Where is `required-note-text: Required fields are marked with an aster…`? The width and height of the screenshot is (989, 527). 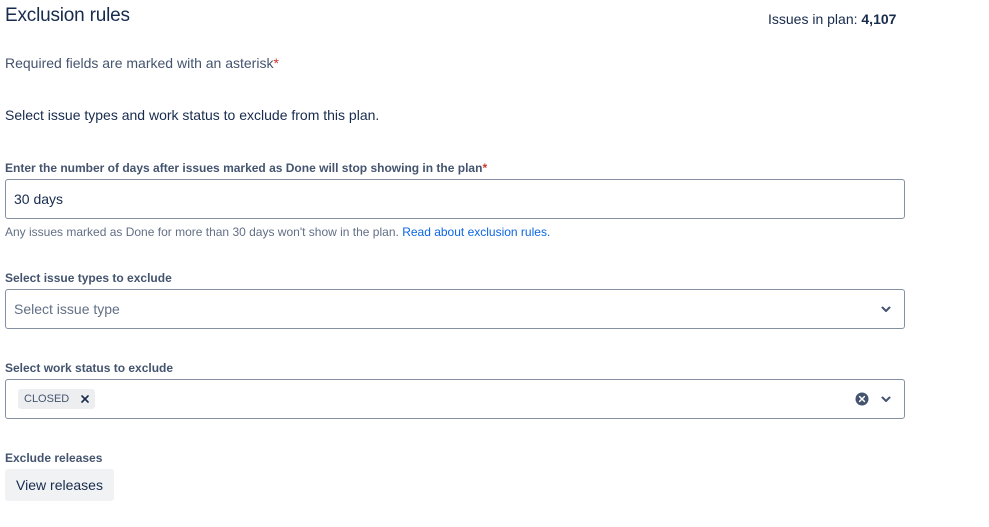
required-note-text: Required fields are marked with an aster… is located at coordinates (139, 63).